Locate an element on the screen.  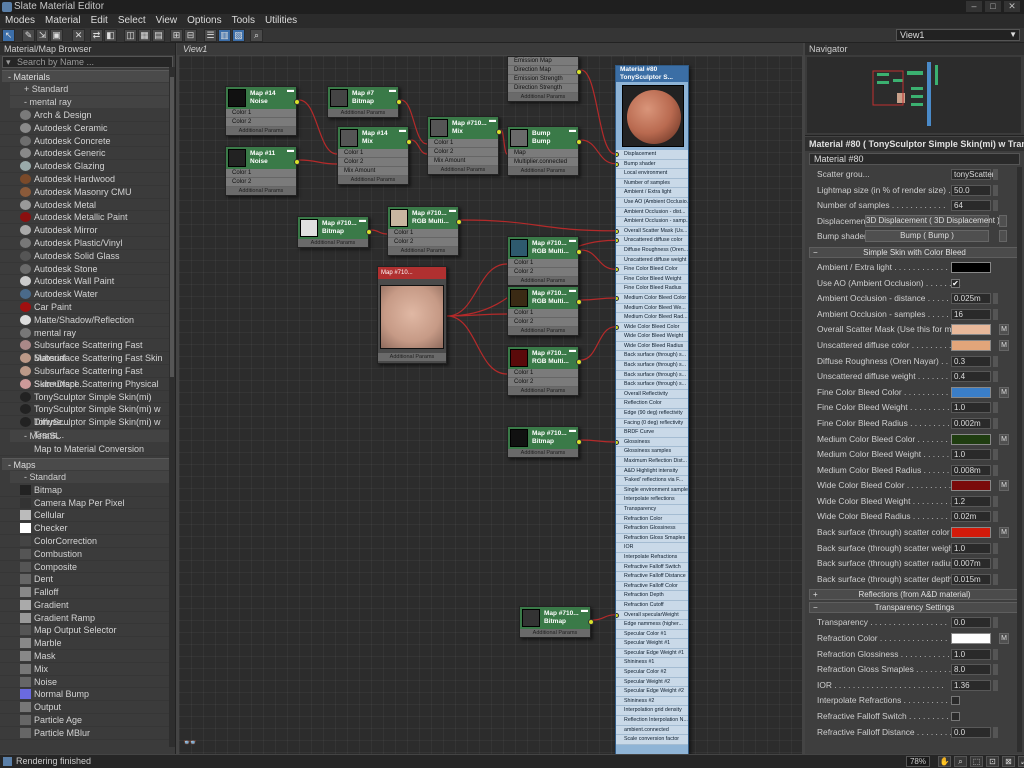
menu-item-modes: Modes is located at coordinates (20, 21).